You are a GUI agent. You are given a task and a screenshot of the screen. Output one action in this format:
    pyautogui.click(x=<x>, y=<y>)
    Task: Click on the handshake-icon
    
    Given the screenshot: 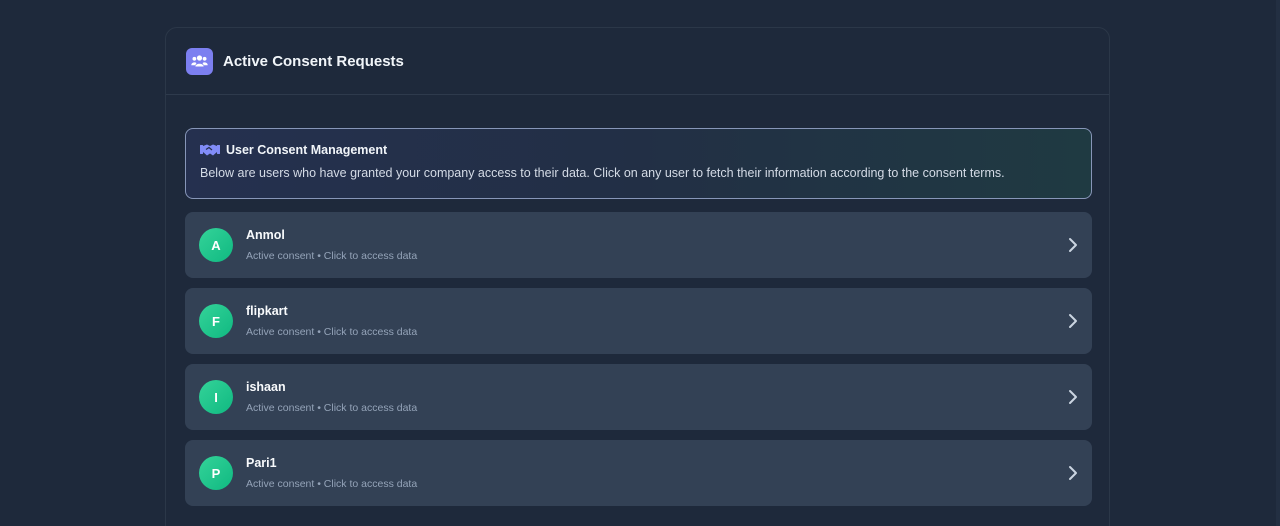 What is the action you would take?
    pyautogui.click(x=210, y=150)
    